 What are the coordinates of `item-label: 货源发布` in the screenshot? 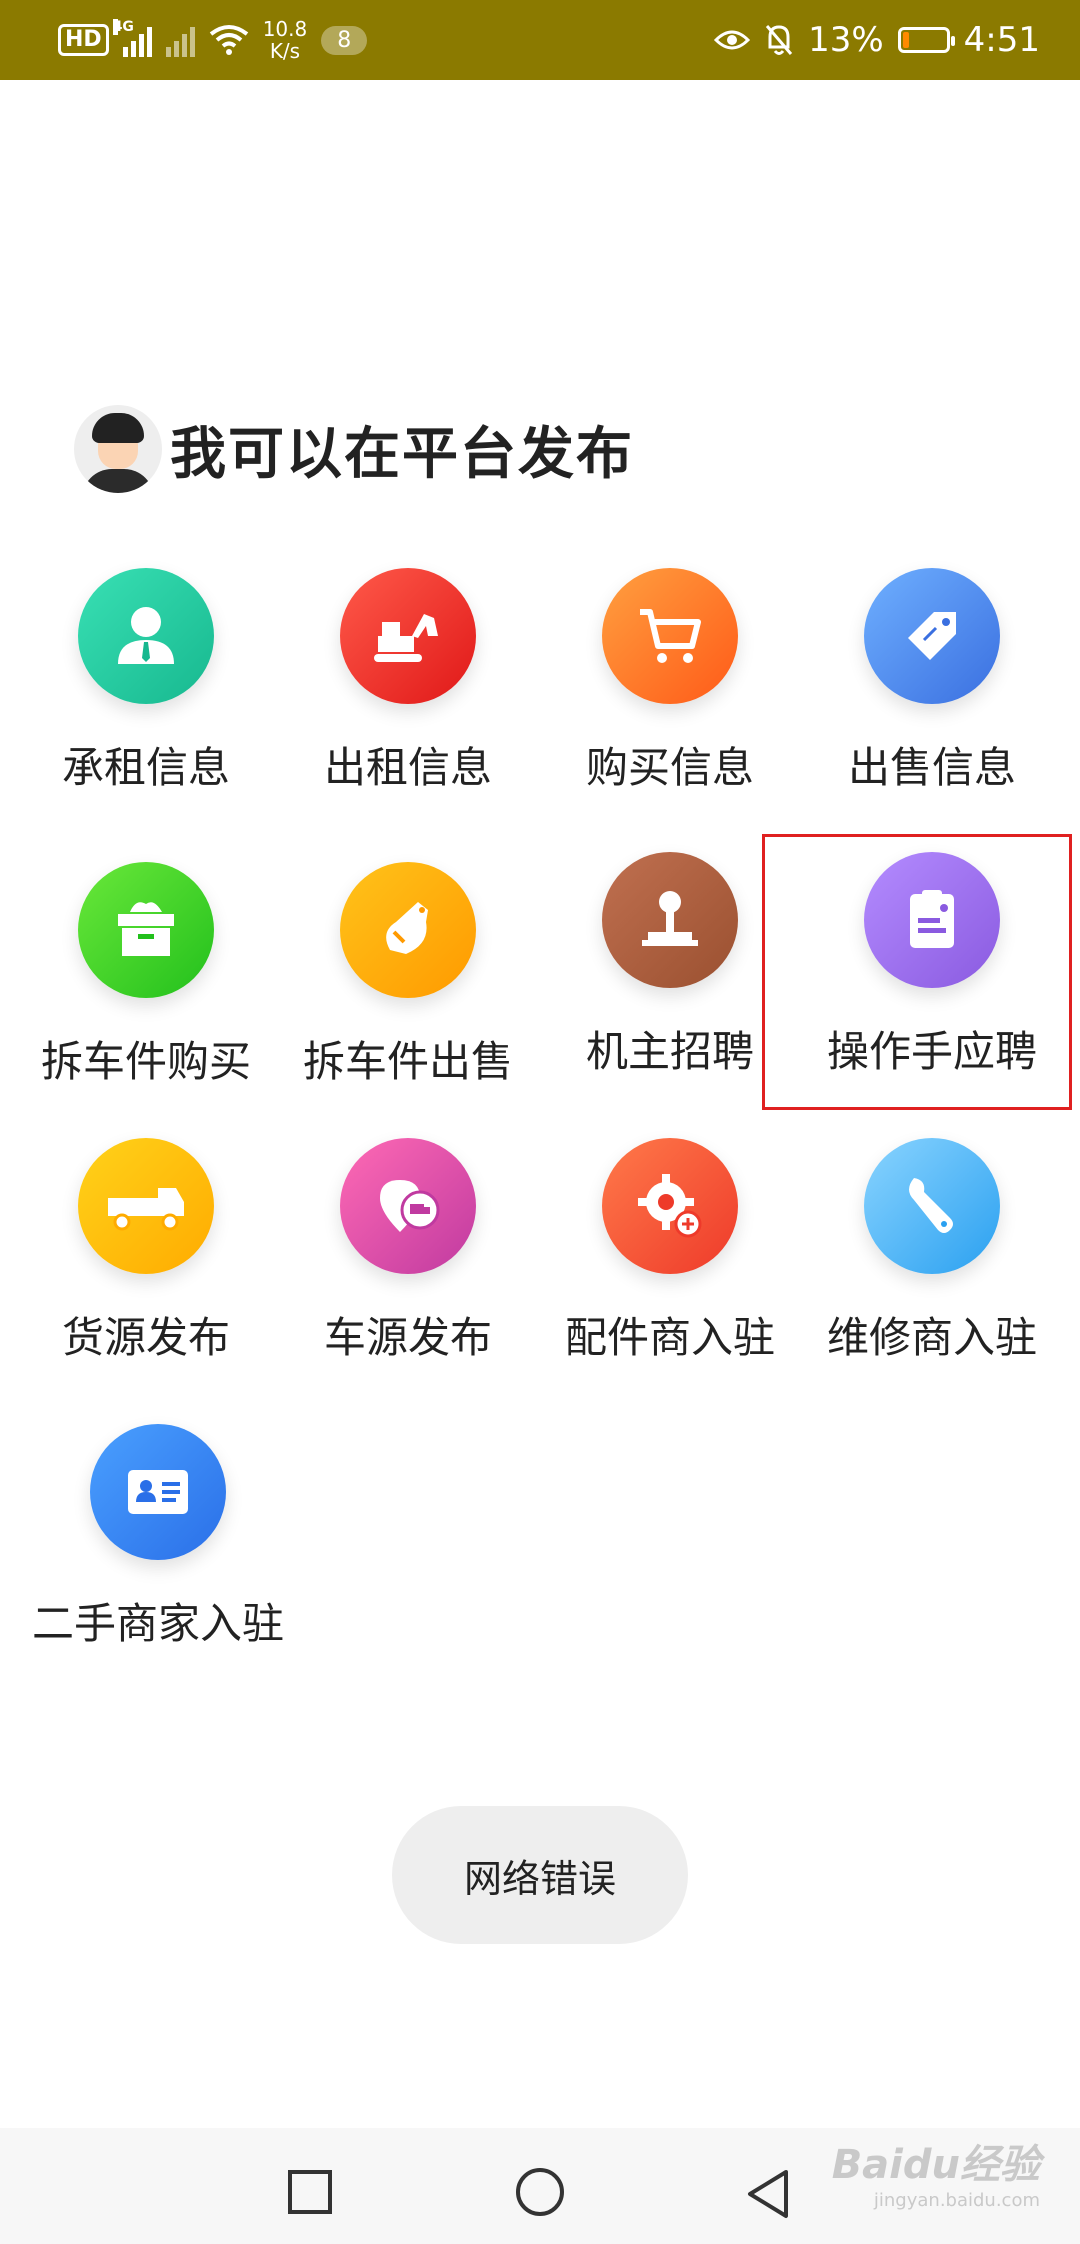 It's located at (145, 1337).